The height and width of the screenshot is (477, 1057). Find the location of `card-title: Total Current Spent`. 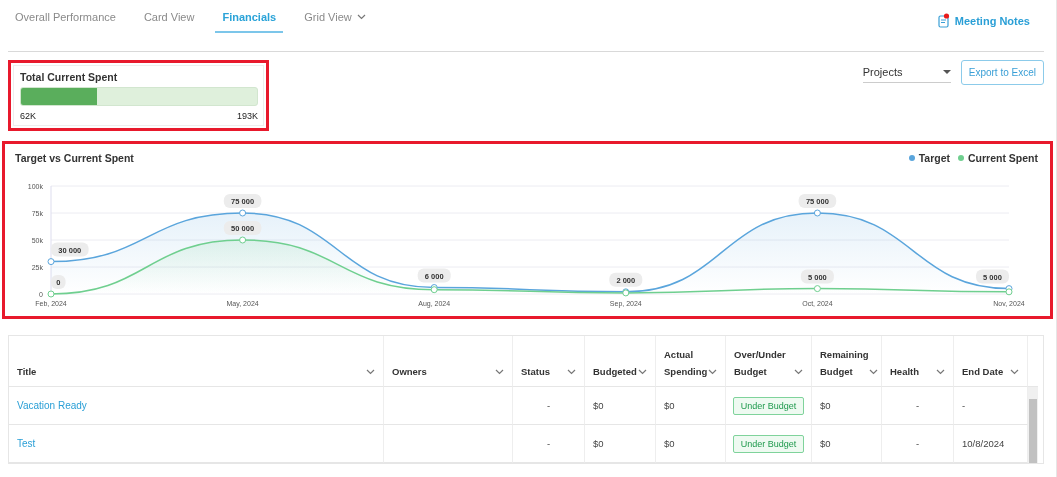

card-title: Total Current Spent is located at coordinates (69, 77).